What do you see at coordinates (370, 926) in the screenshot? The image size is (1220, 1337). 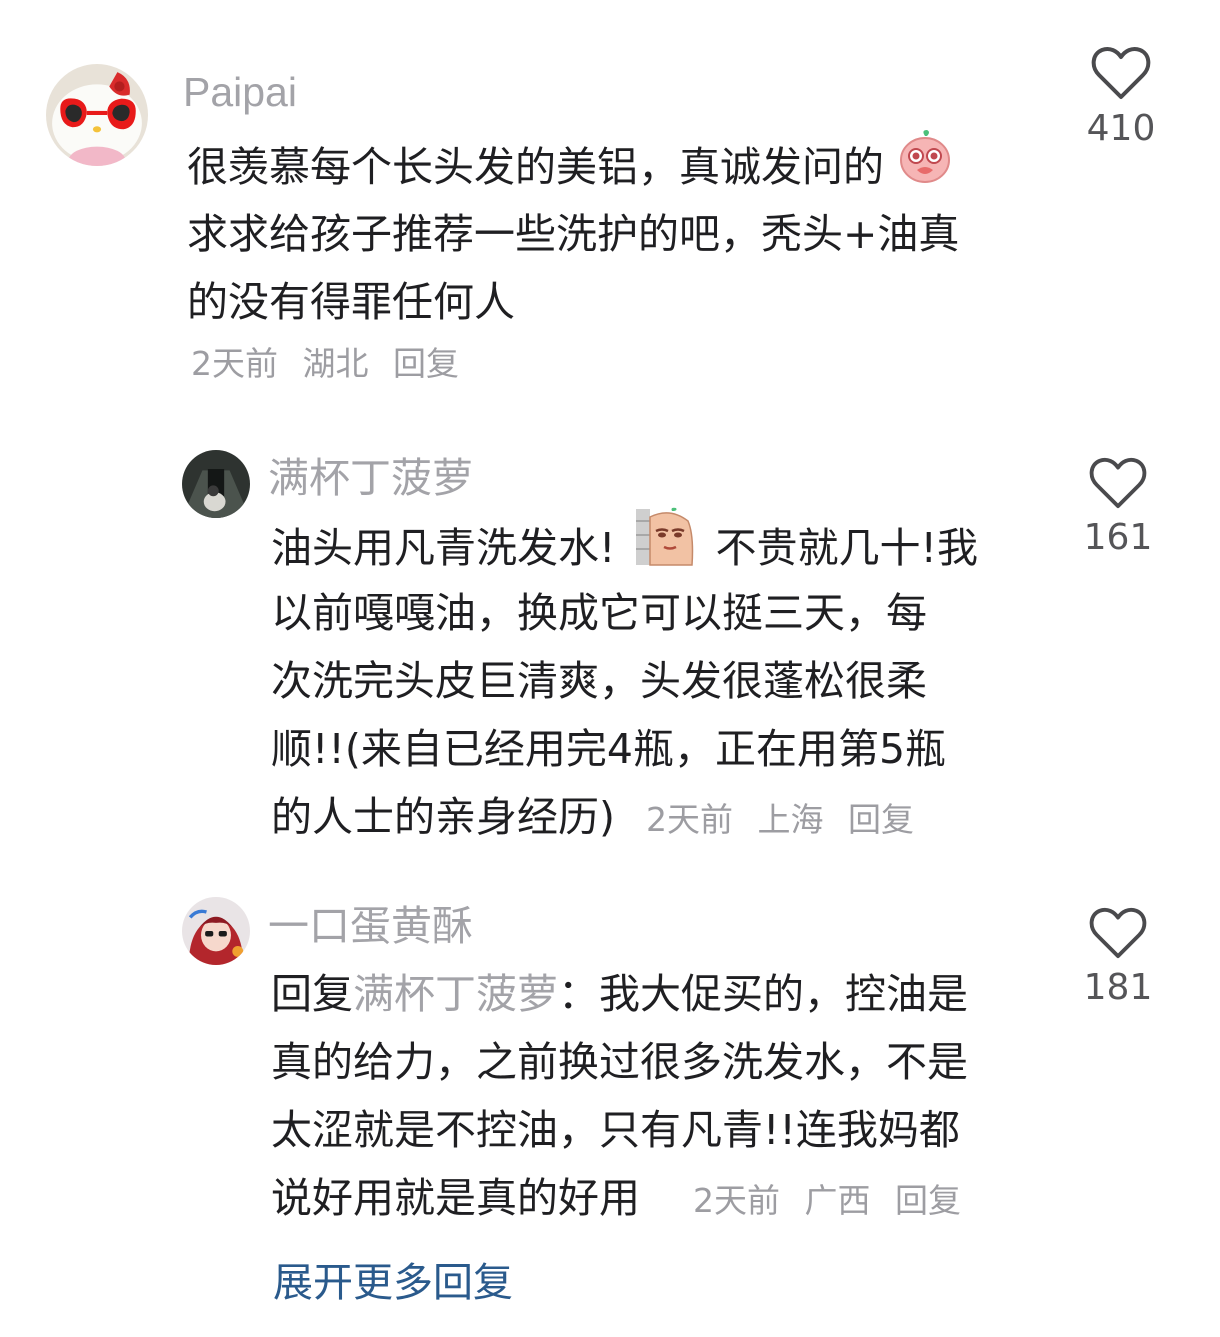 I see `username: 一口蛋黄酥` at bounding box center [370, 926].